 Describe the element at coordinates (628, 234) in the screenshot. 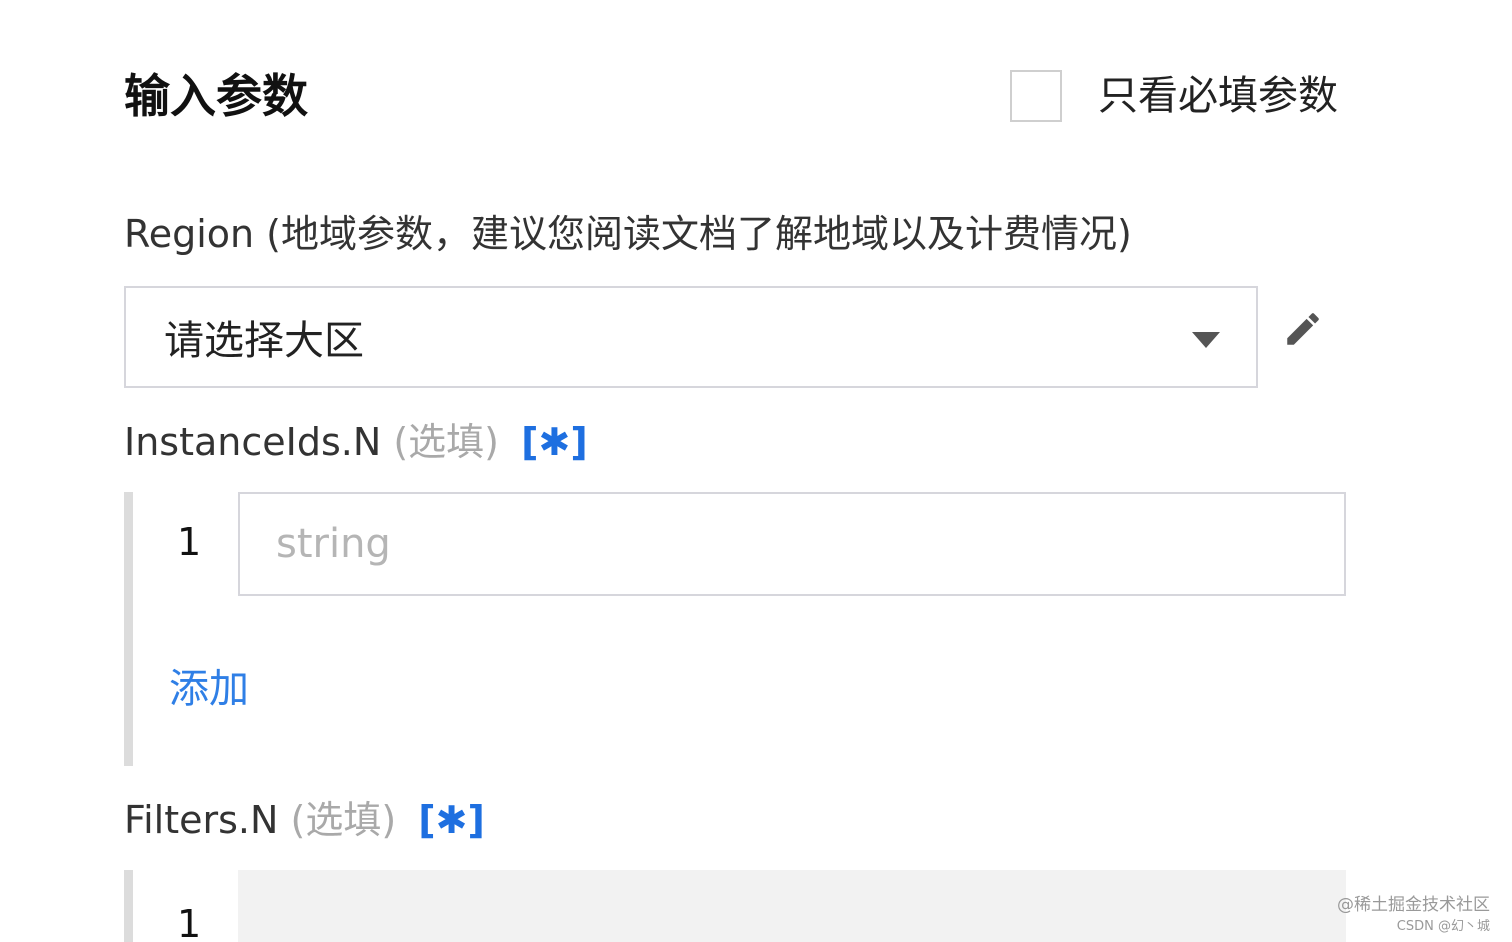

I see `region-label: Region (地域参数，建议您阅读文档了解地域以及计费情况)` at that location.